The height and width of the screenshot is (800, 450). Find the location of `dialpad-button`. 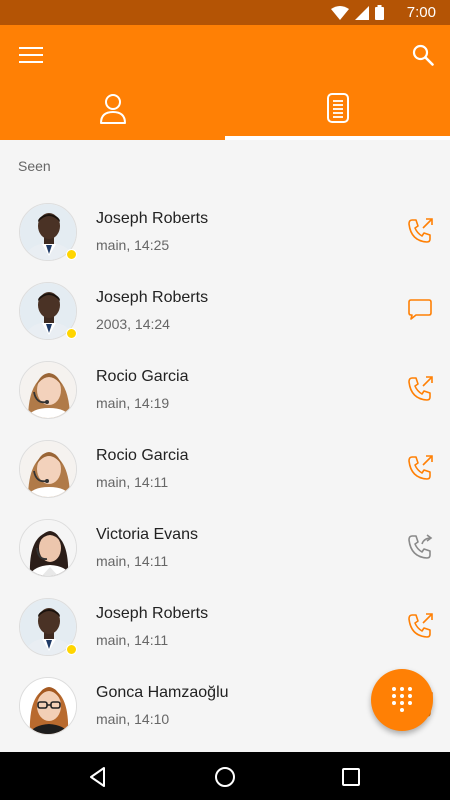

dialpad-button is located at coordinates (402, 700).